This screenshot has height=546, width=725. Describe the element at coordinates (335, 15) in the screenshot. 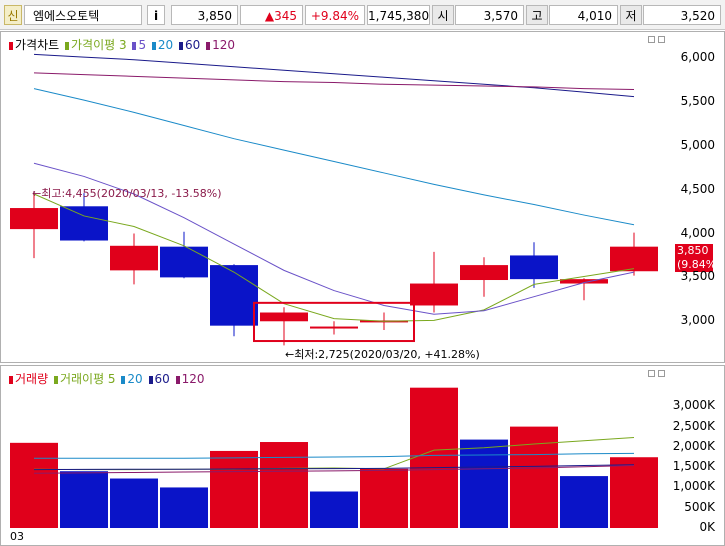

I see `change-percent: +9.84%` at that location.